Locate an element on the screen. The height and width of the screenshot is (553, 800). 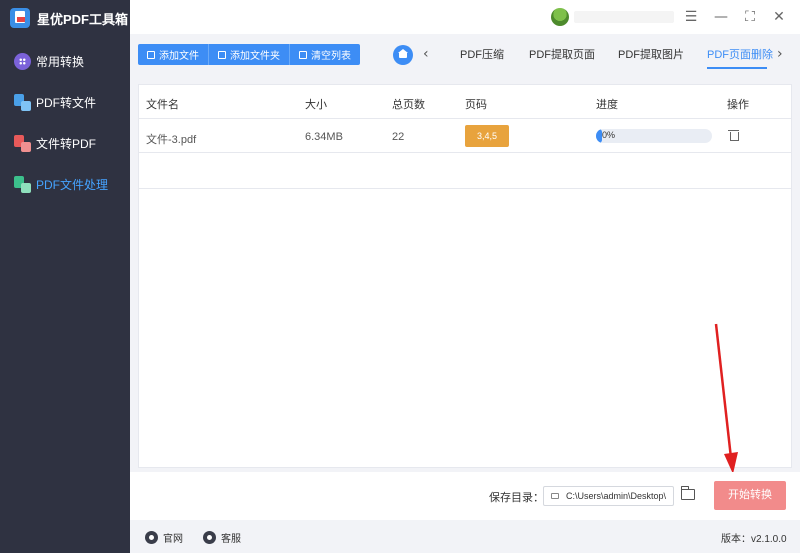
minimize-button: — is located at coordinates (721, 17).